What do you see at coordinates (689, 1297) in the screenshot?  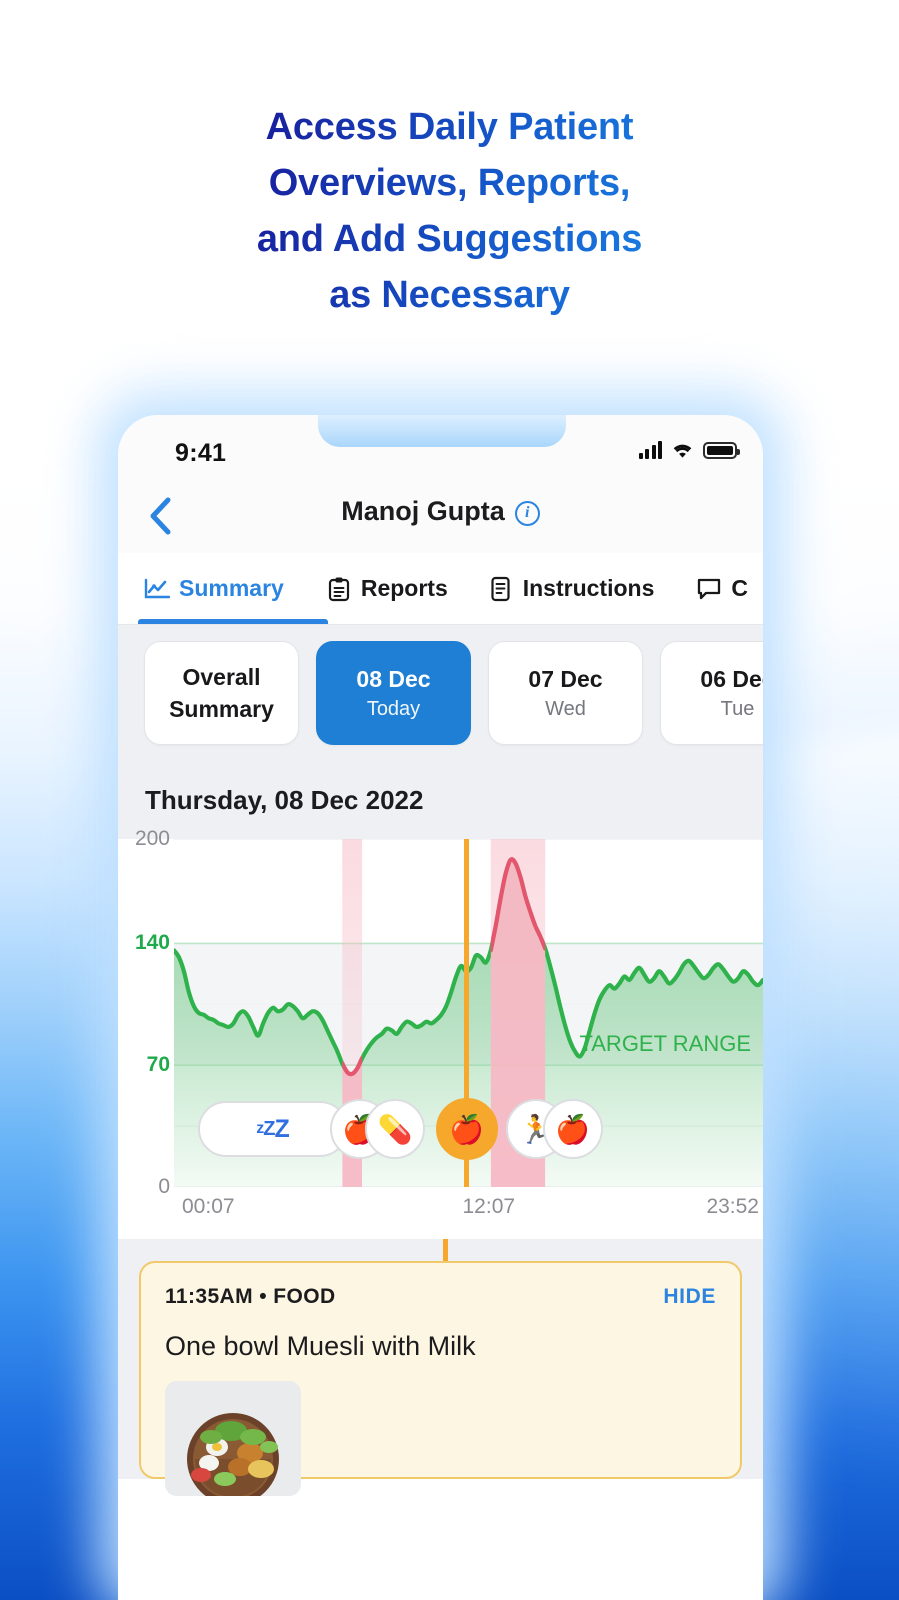 I see `hide-button: HIDE` at bounding box center [689, 1297].